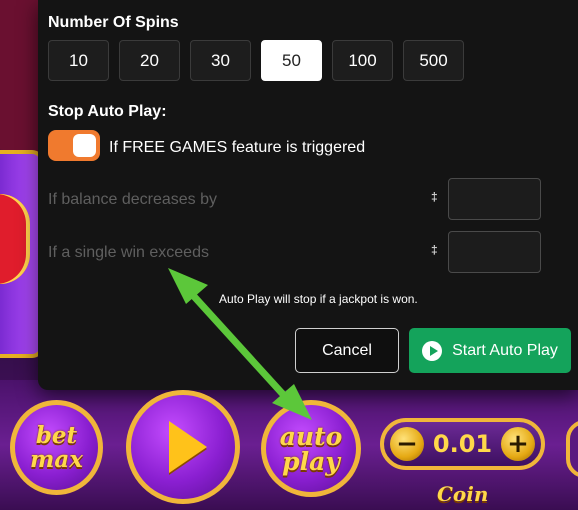 This screenshot has width=578, height=510. I want to click on auto-play-line1: auto, so click(311, 436).